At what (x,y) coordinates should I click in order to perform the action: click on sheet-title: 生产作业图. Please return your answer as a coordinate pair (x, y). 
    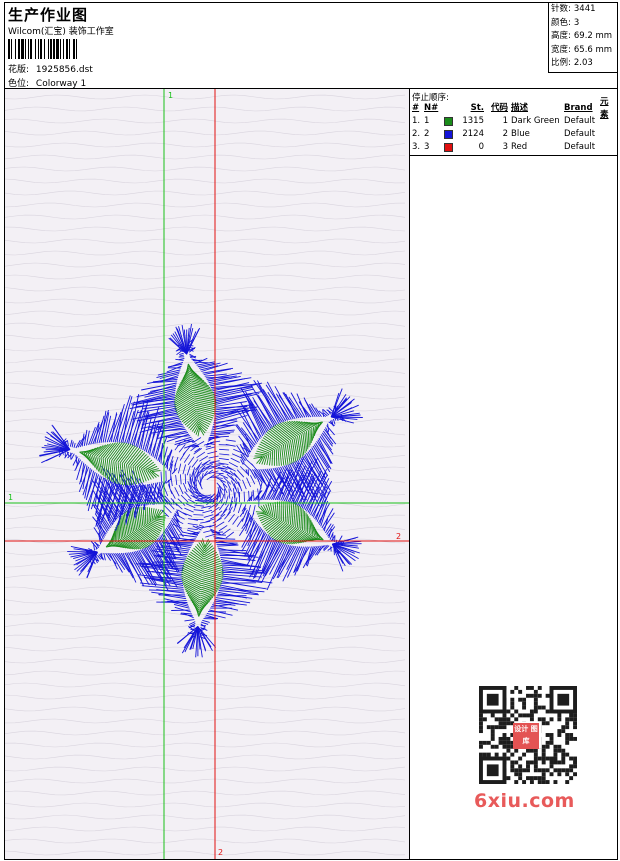
    Looking at the image, I should click on (48, 15).